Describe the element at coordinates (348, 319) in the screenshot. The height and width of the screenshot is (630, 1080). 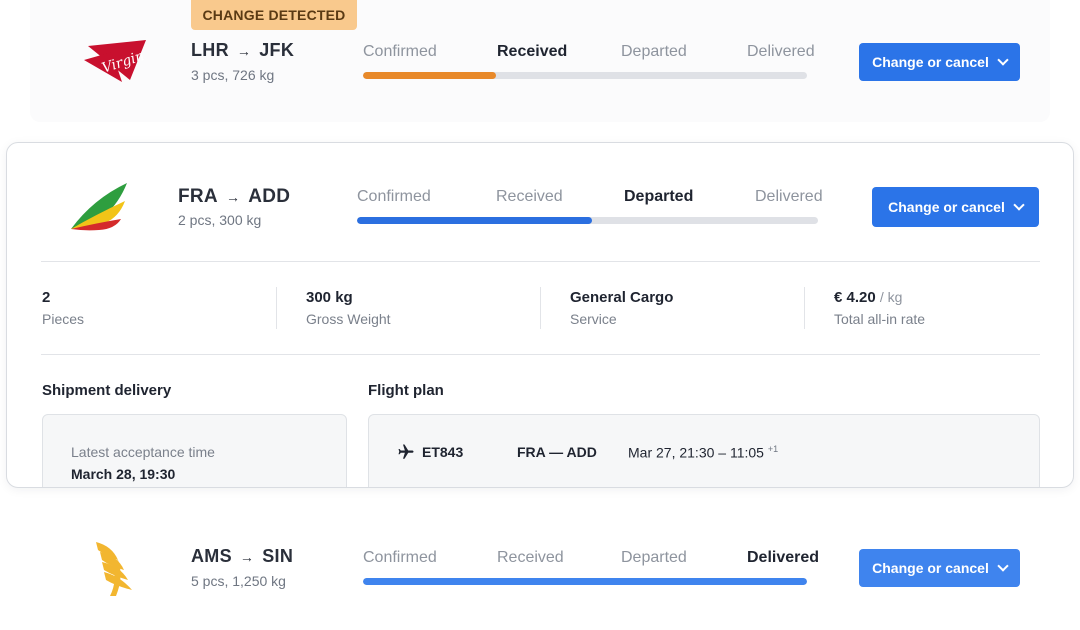
I see `gross-weight-label: Gross Weight` at that location.